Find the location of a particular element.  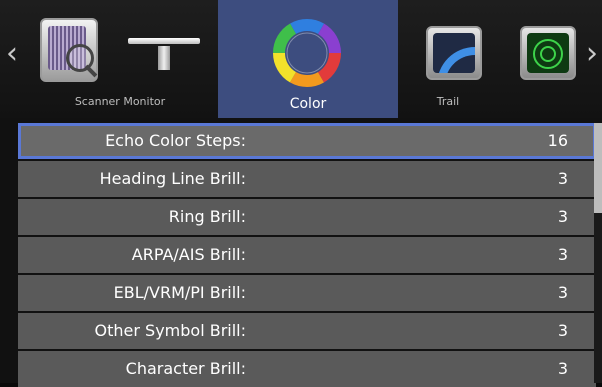

trail-icon is located at coordinates (454, 53).